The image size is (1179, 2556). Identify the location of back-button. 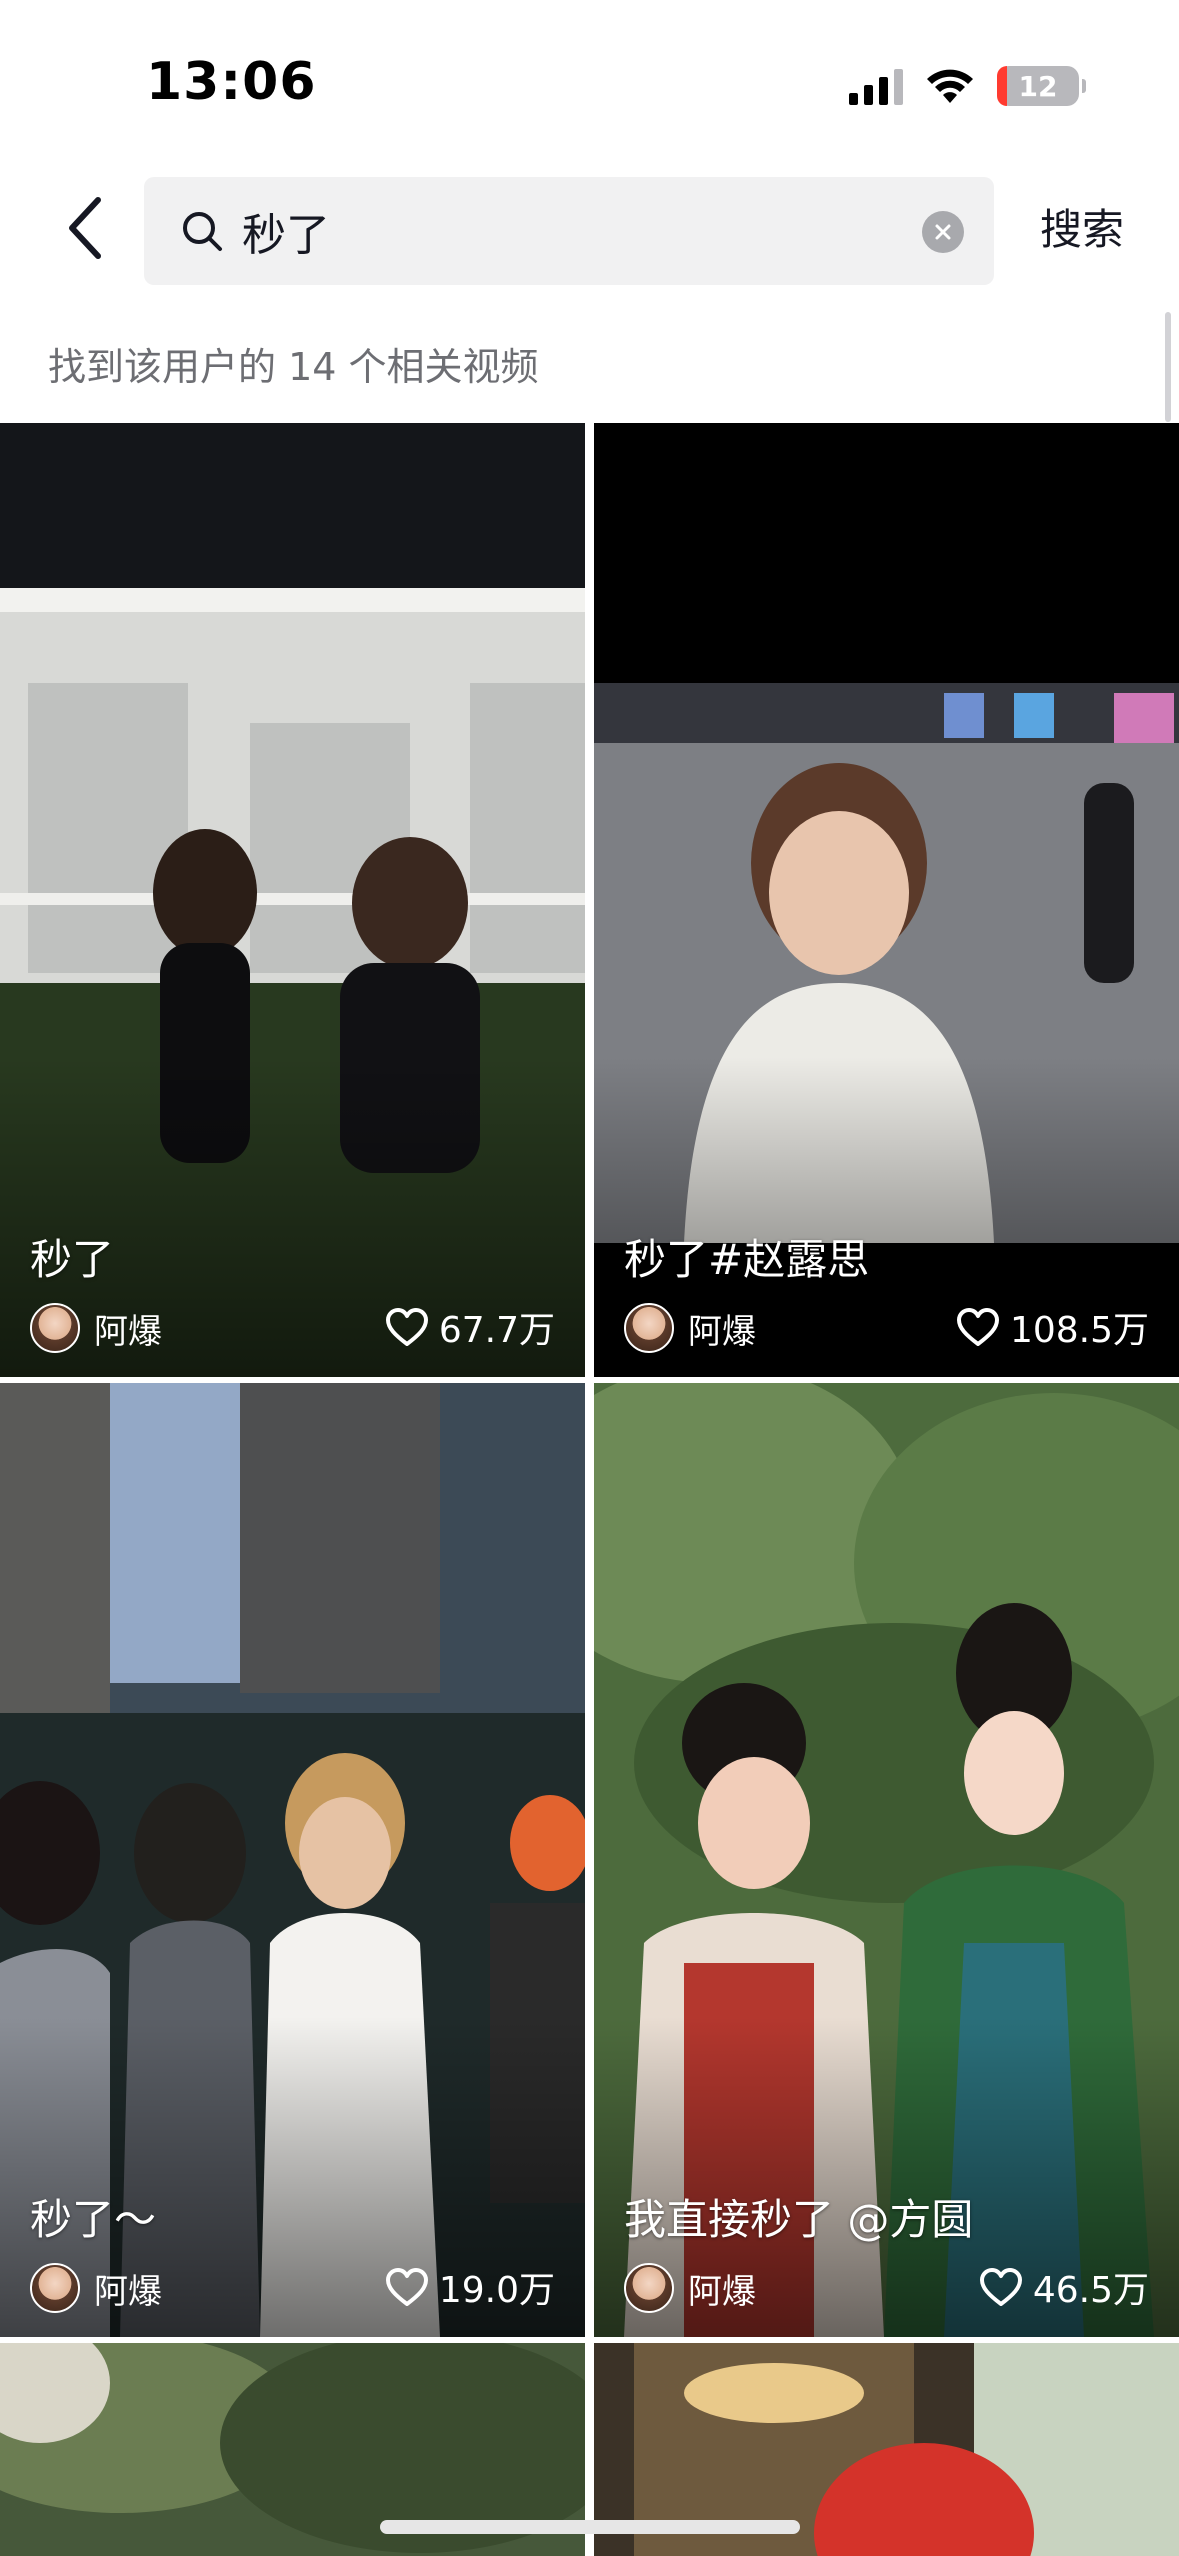
(84, 228).